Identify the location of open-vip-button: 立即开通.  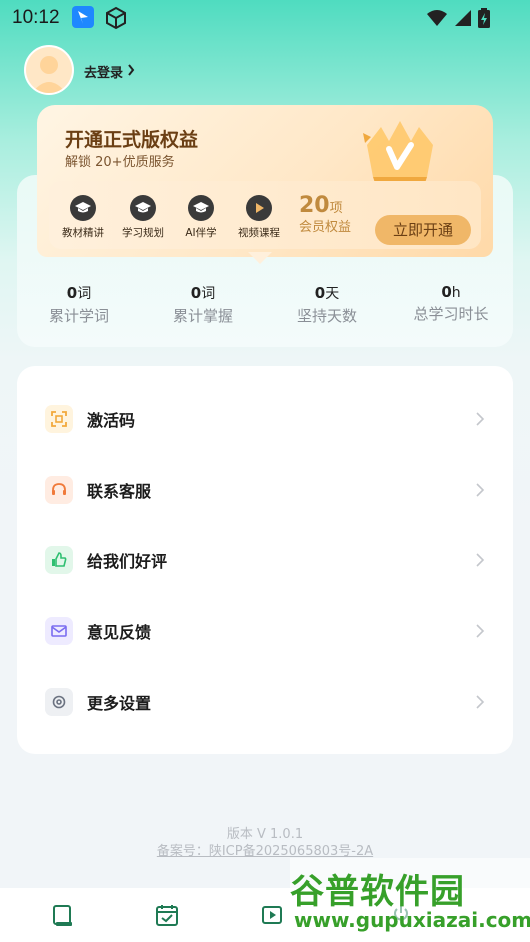
(423, 230).